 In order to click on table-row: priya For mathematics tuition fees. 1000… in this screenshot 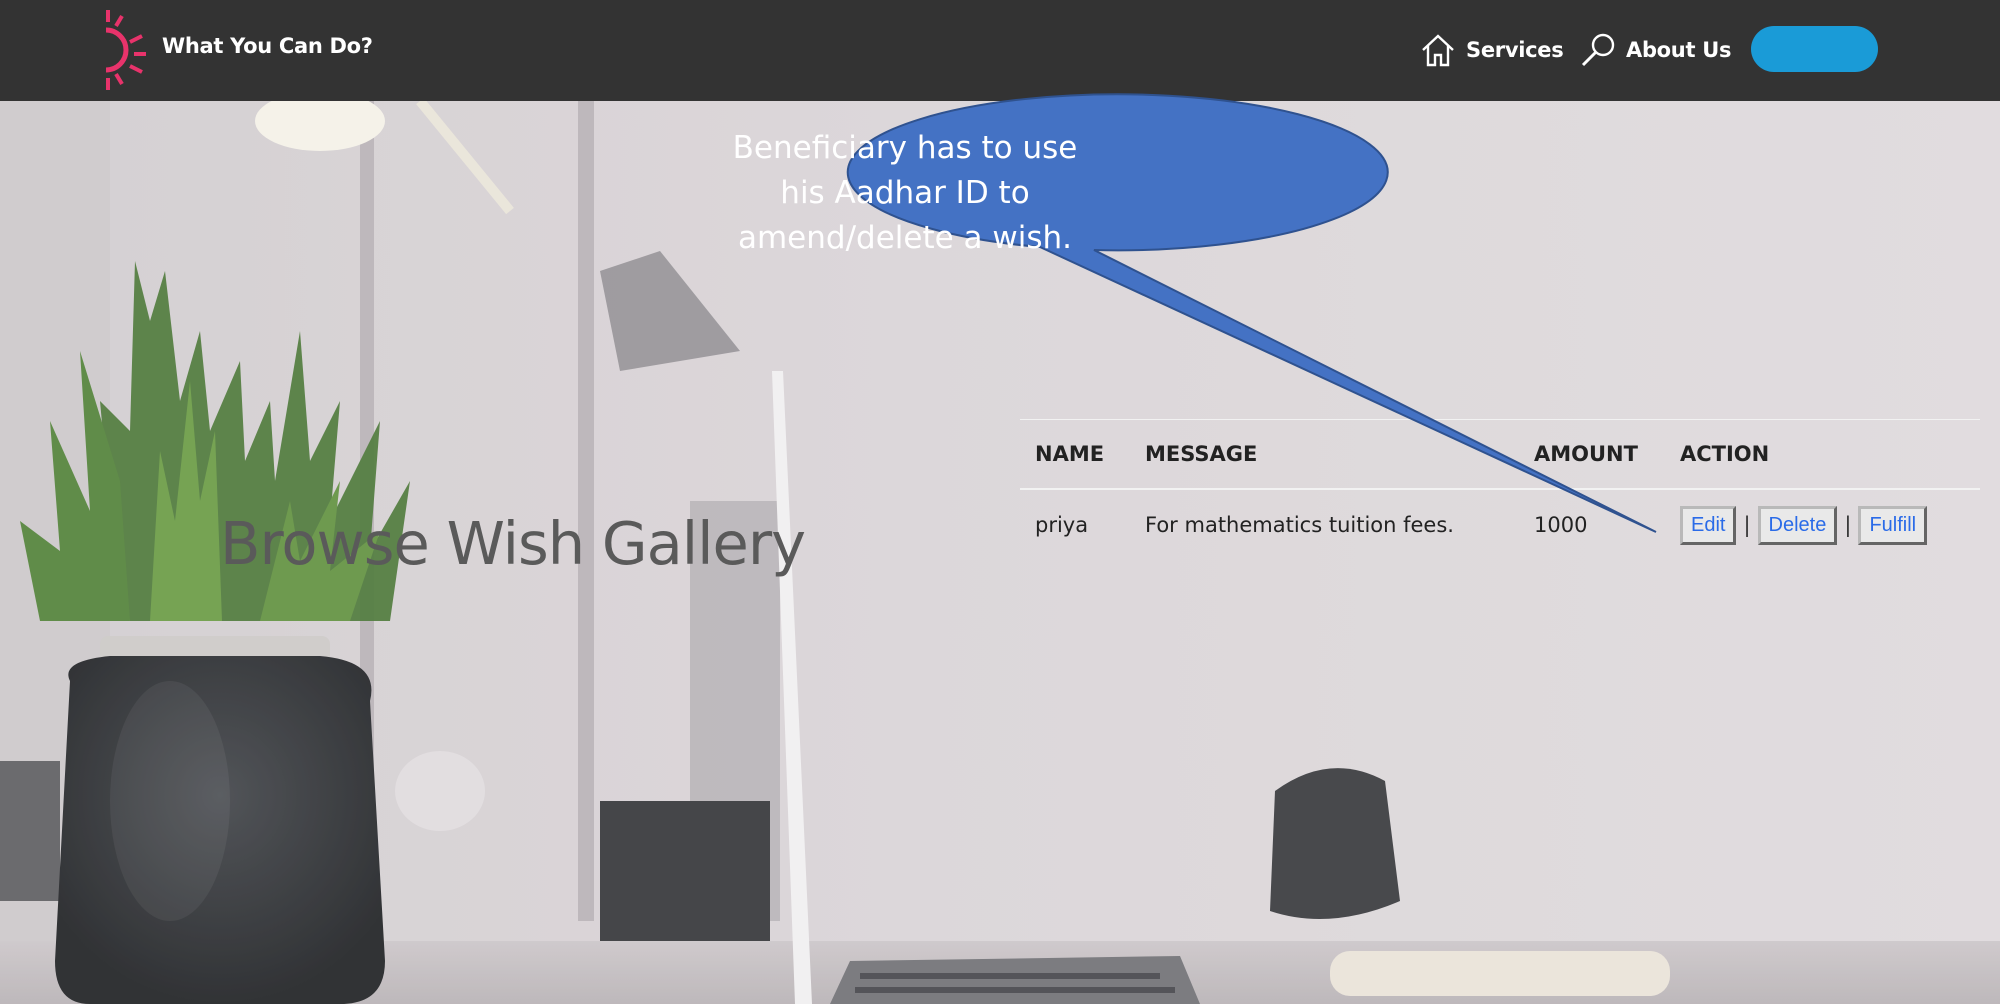, I will do `click(1500, 524)`.